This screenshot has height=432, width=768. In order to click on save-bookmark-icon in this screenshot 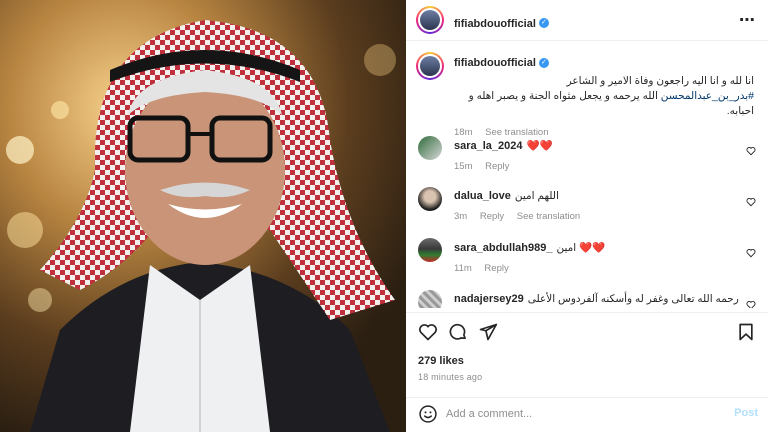, I will do `click(746, 332)`.